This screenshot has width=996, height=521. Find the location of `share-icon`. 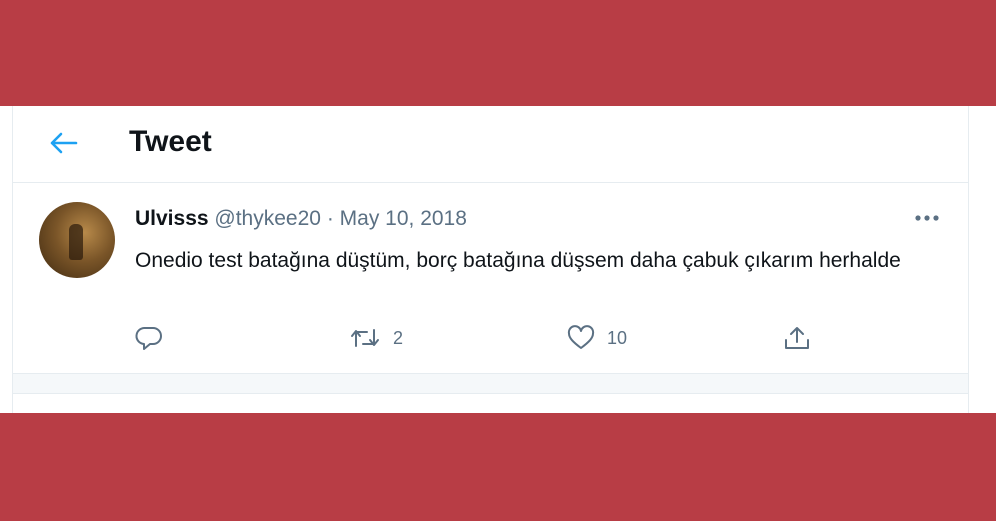

share-icon is located at coordinates (797, 338).